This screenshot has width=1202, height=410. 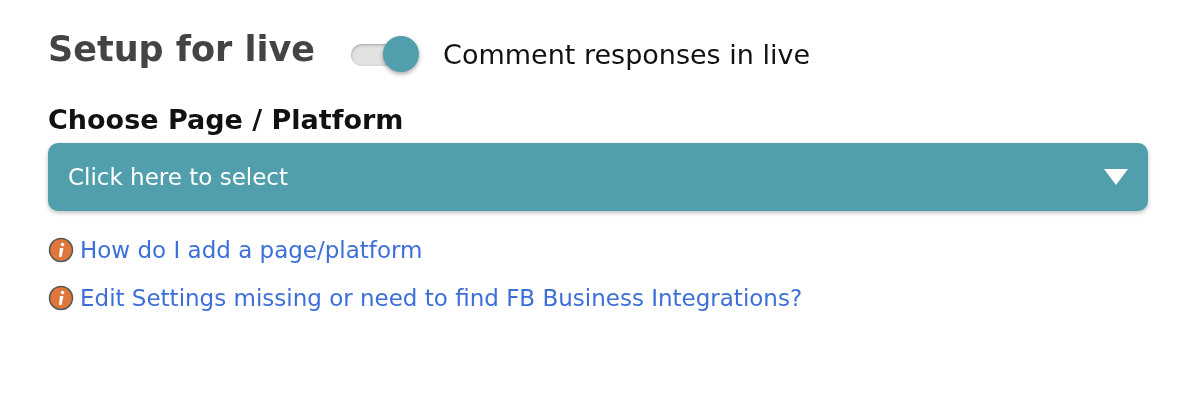 I want to click on toggle-label: Comment responses in live, so click(x=627, y=54).